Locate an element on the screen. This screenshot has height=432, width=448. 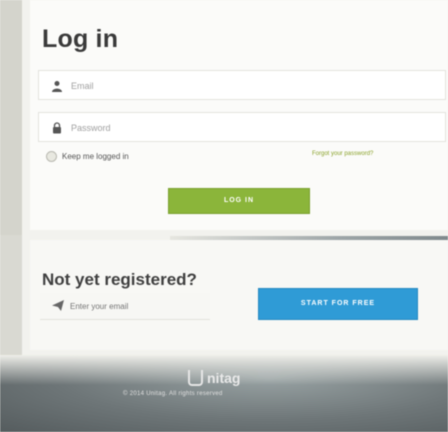
unitag-logo-icon is located at coordinates (195, 378).